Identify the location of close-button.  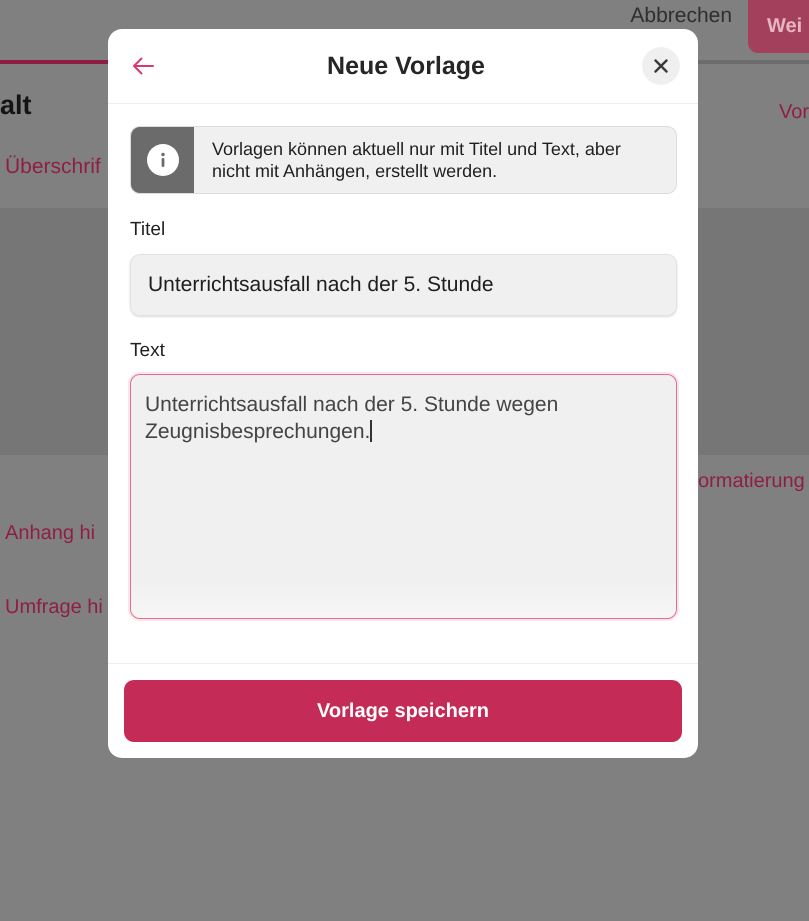
(661, 66).